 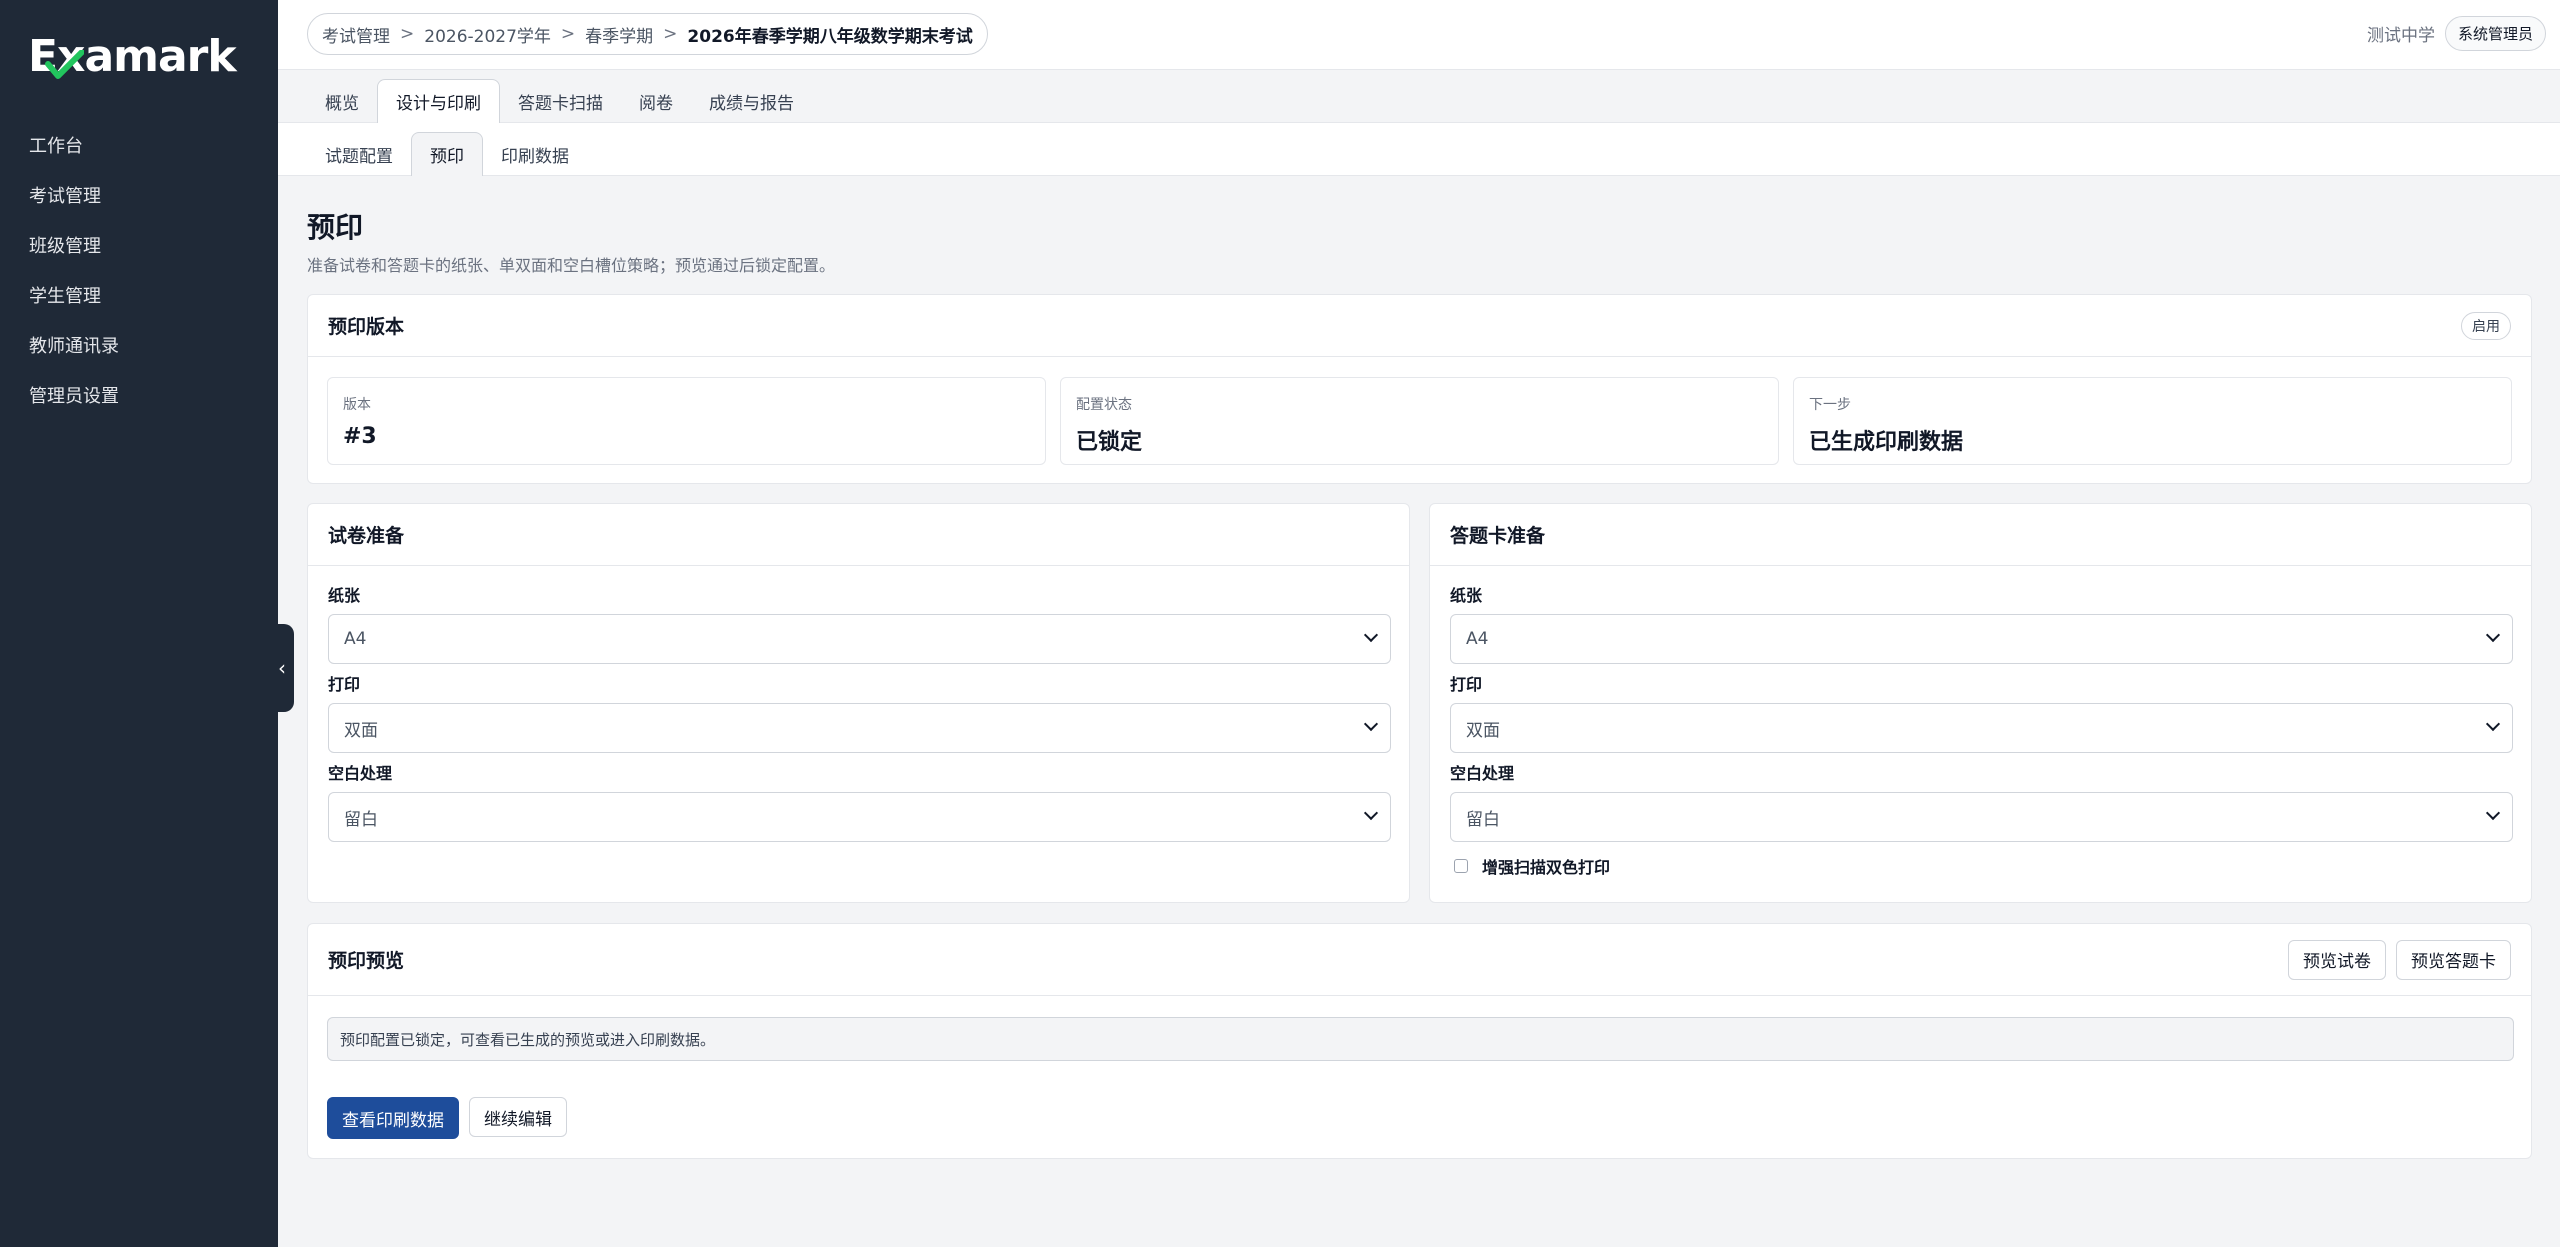 I want to click on main-tabs: 概览 设计与印刷 答题卡扫描 阅卷 成绩与报告, so click(x=559, y=101).